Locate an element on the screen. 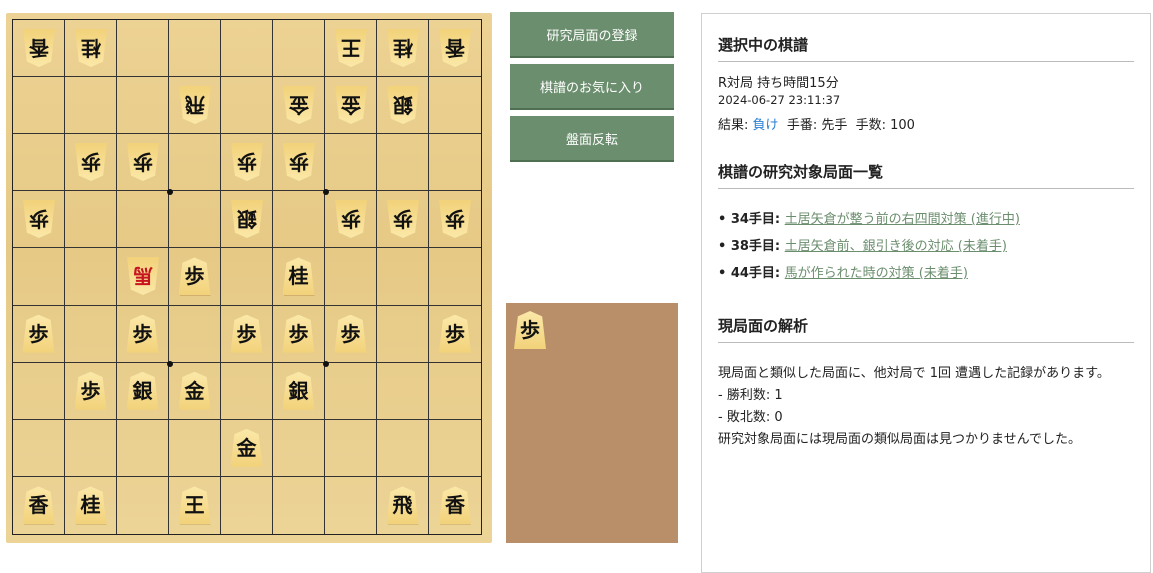 This screenshot has width=1153, height=573. board-square: 馬 is located at coordinates (143, 277).